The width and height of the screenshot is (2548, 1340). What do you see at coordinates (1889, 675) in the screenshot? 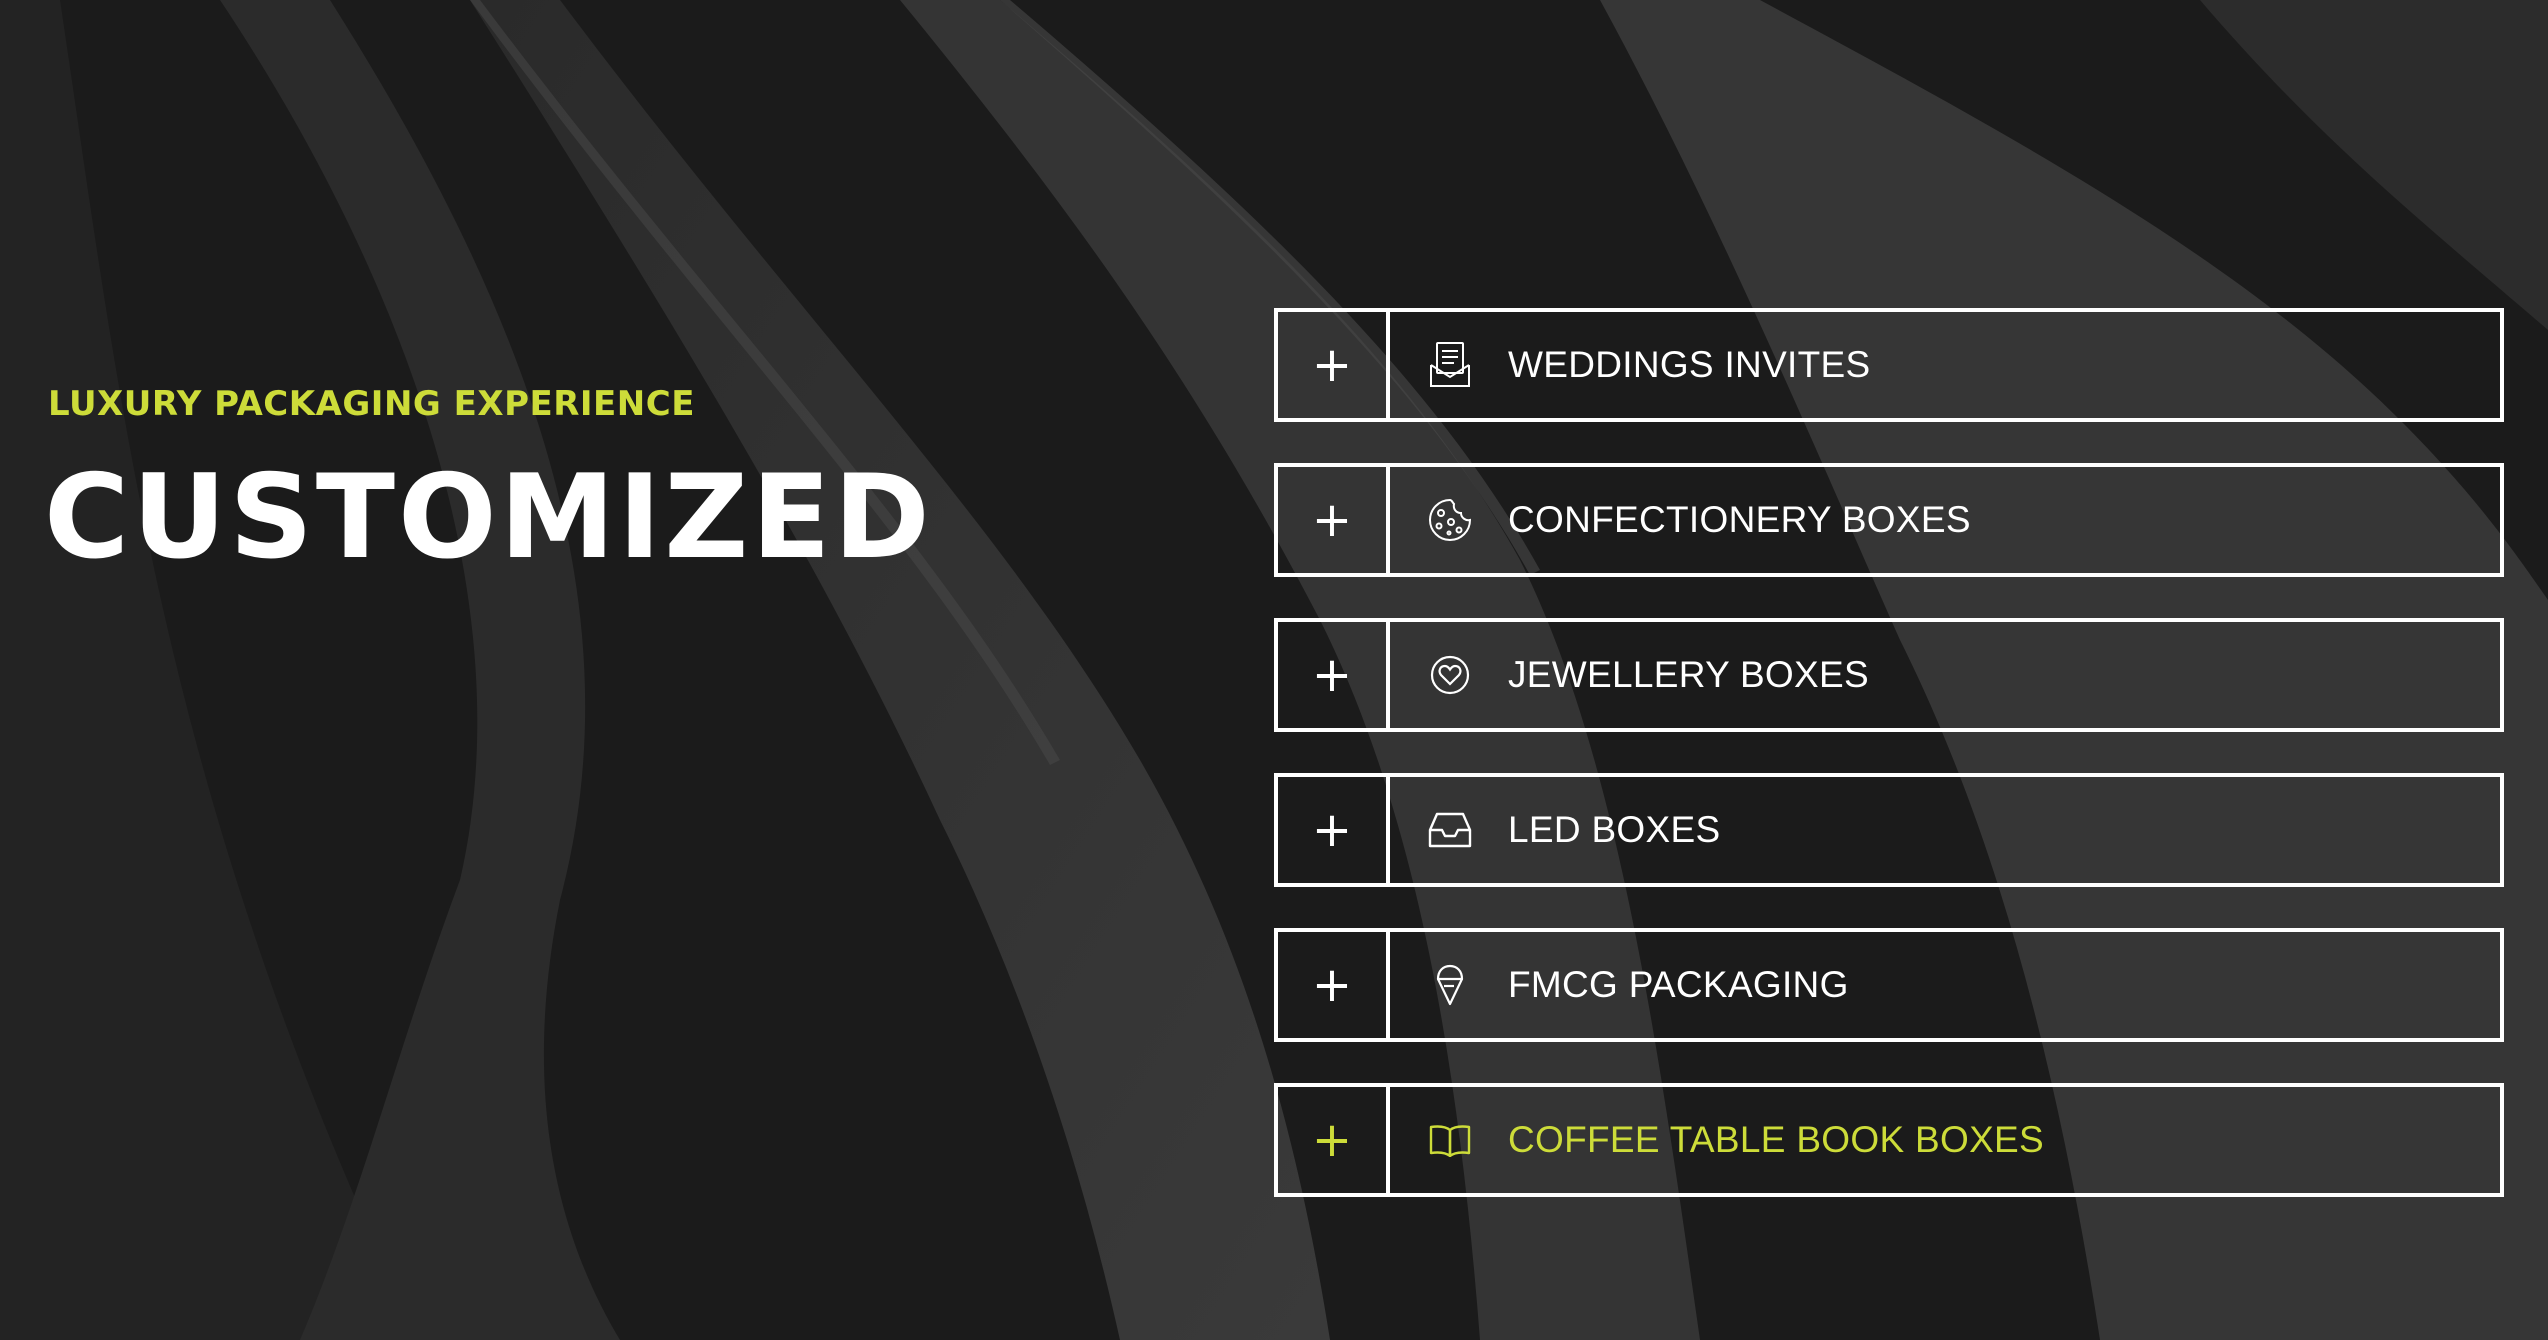
I see `accordion-item-jewellery-boxes: + JEWELLERY BOXES` at bounding box center [1889, 675].